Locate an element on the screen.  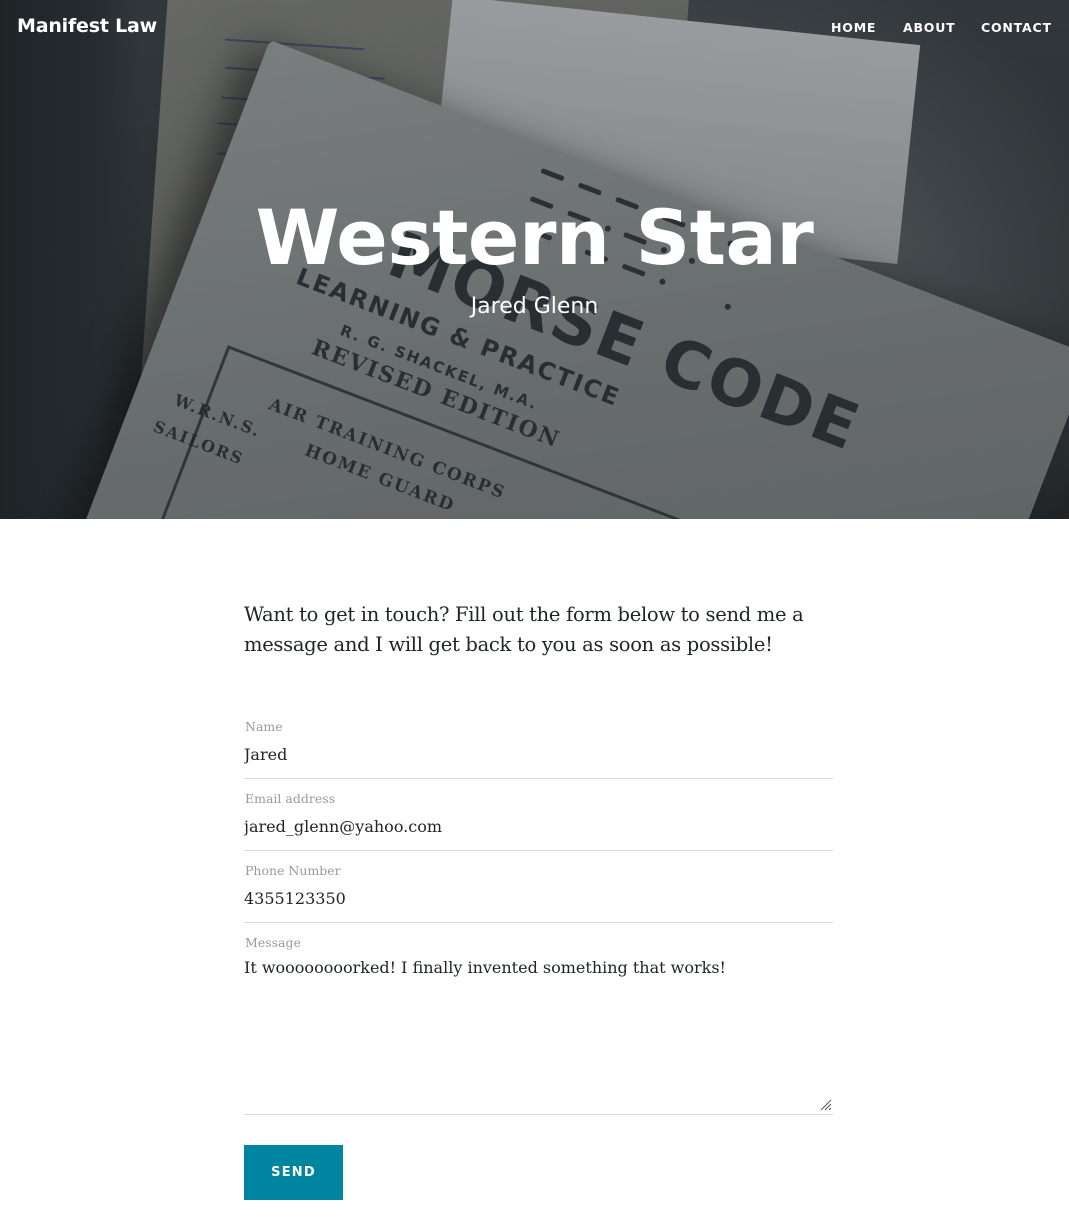
name-form-group: Name is located at coordinates (538, 746).